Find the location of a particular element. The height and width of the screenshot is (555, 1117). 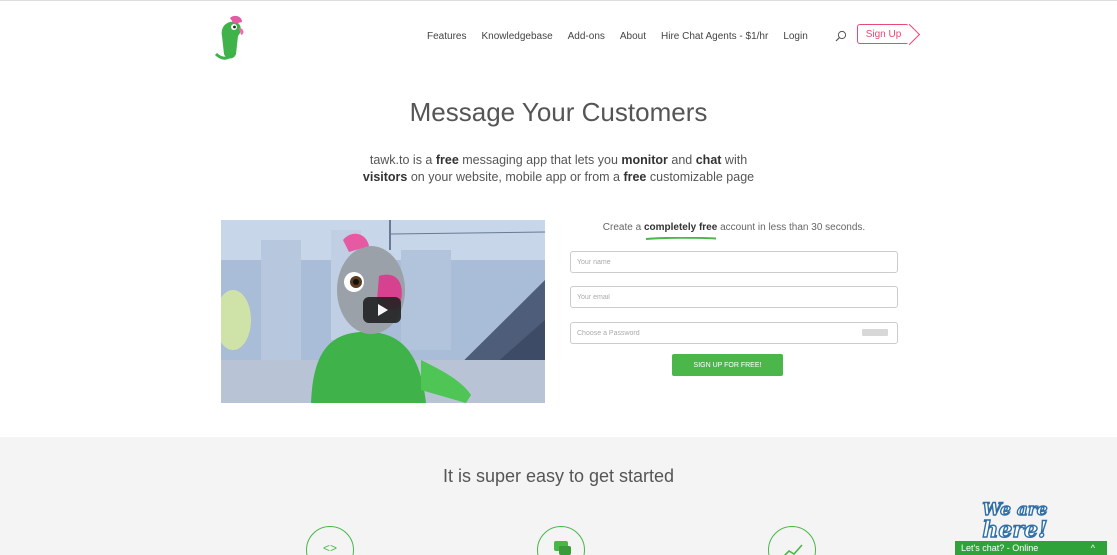

hero-text-bold: chat is located at coordinates (708, 160).